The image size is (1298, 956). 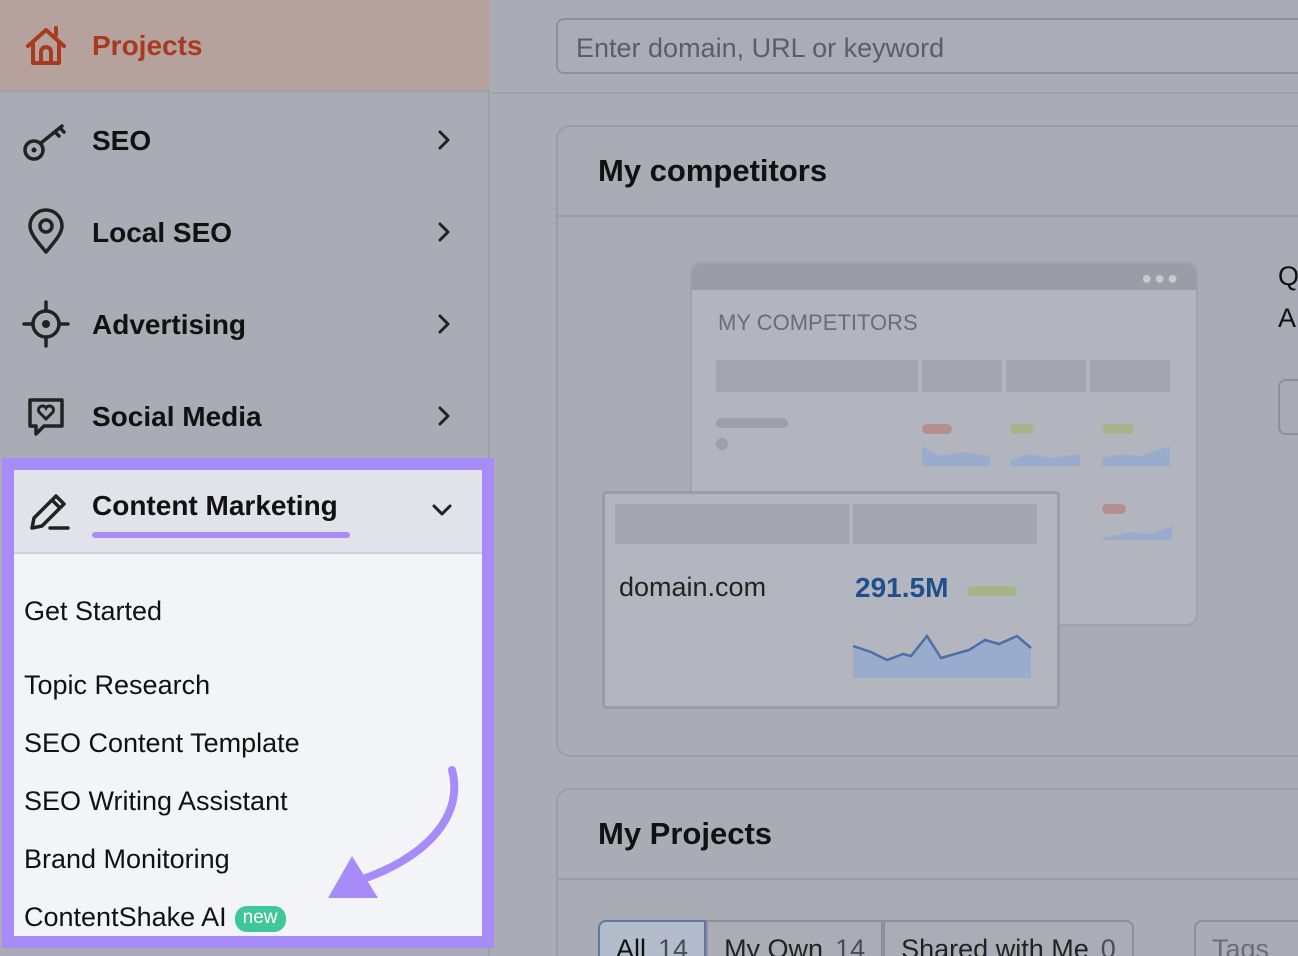 I want to click on example-metric: 291.5M, so click(x=902, y=587).